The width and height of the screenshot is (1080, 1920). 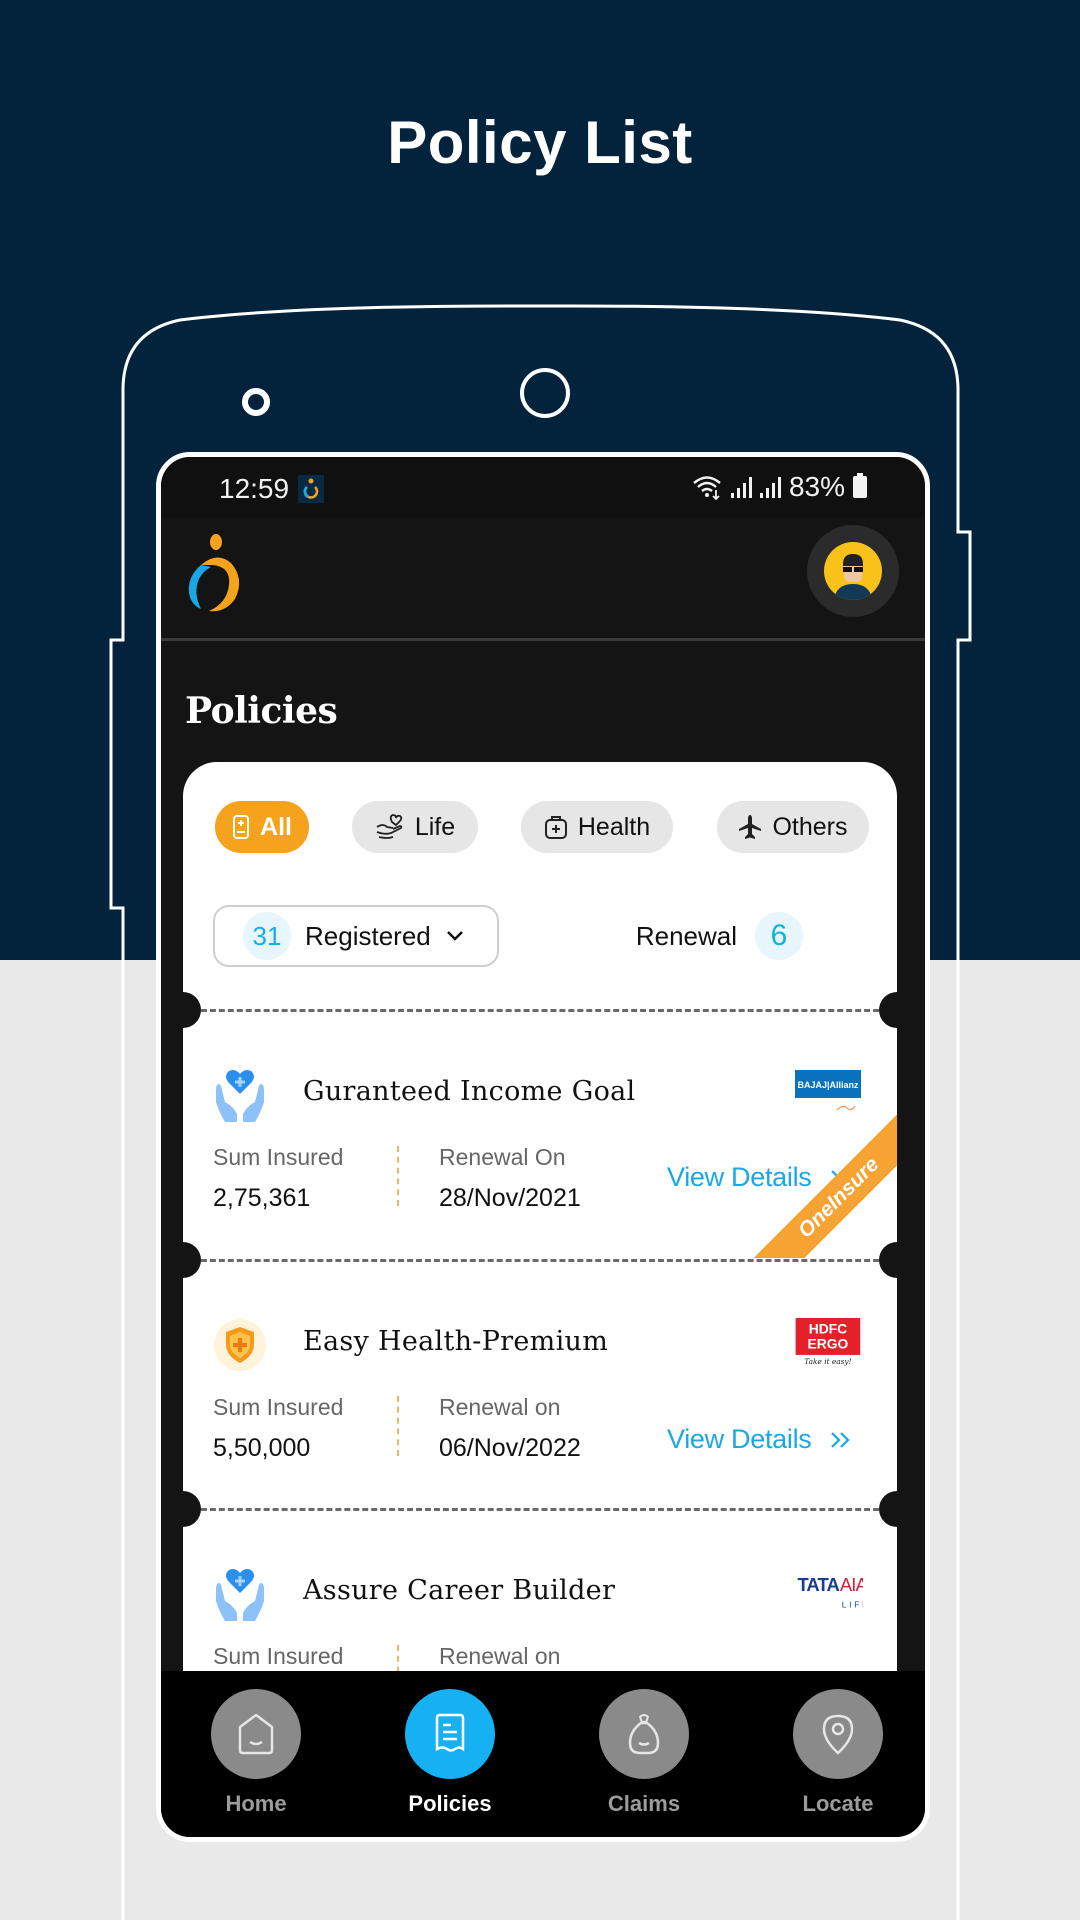 What do you see at coordinates (816, 486) in the screenshot?
I see `battery-percent: 83%` at bounding box center [816, 486].